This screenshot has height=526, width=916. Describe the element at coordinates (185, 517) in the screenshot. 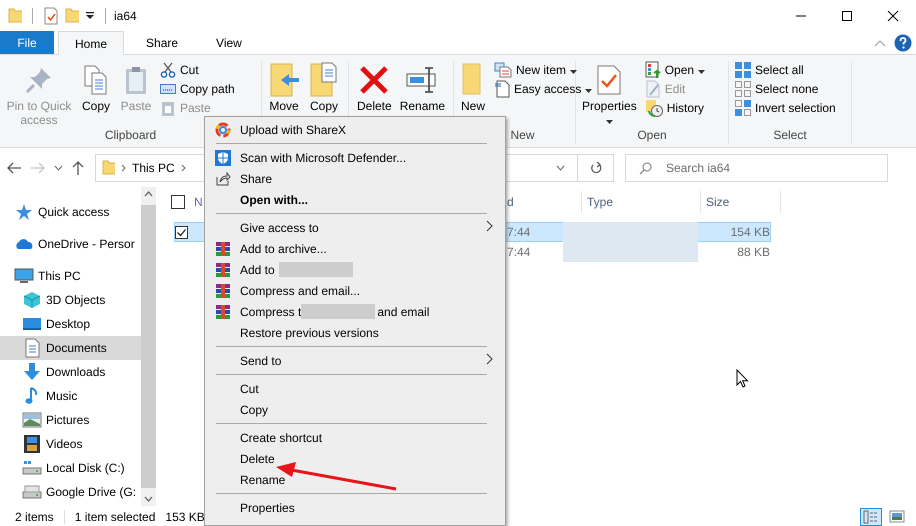

I see `status-text: 153 KB` at that location.